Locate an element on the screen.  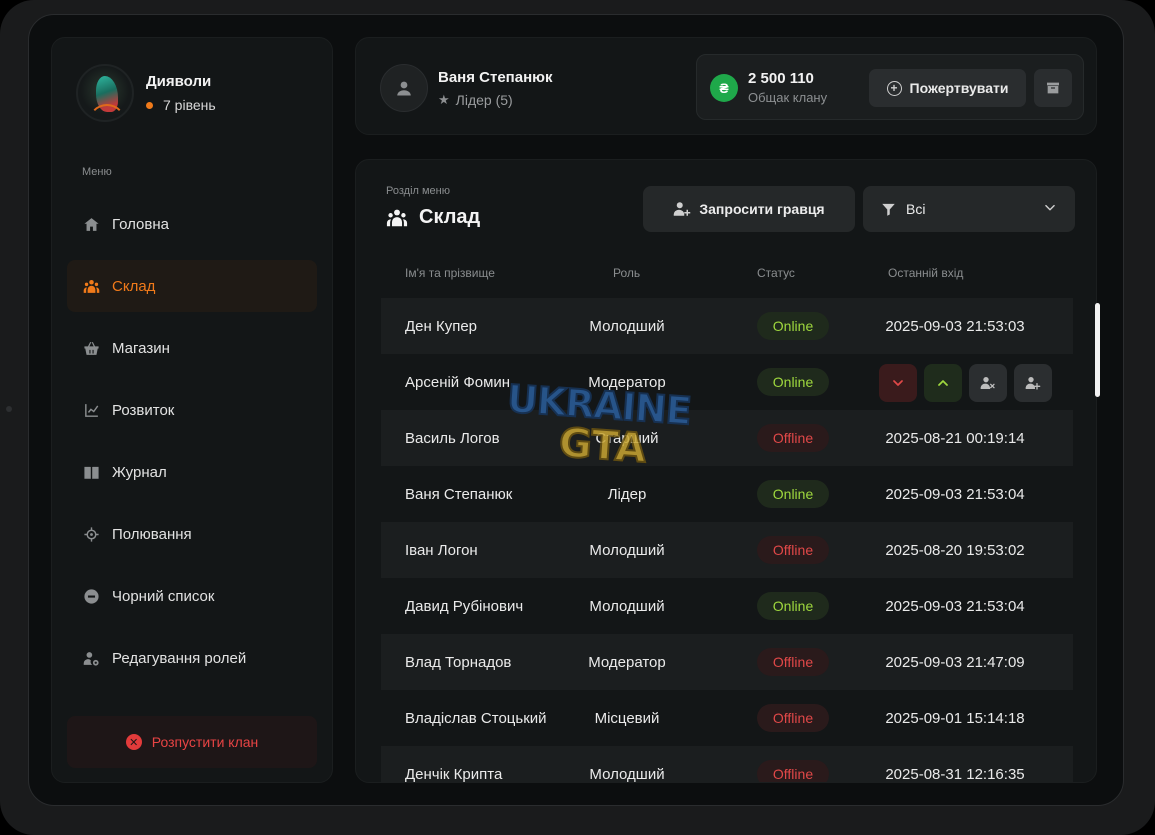
clan-balance: ₴ 2 500 110 Общак клану + Пожертвувати is located at coordinates (890, 87).